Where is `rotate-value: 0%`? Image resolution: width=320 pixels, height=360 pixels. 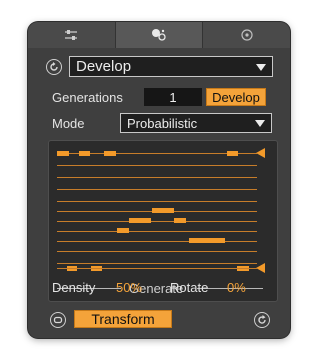 rotate-value: 0% is located at coordinates (236, 287).